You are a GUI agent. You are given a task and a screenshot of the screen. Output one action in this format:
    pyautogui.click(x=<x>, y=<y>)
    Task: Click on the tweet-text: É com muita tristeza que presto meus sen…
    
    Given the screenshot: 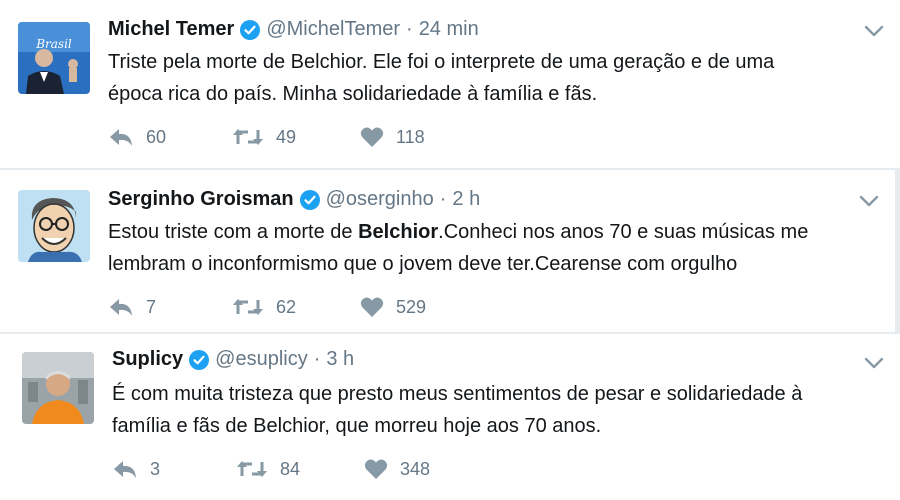 What is the action you would take?
    pyautogui.click(x=457, y=410)
    